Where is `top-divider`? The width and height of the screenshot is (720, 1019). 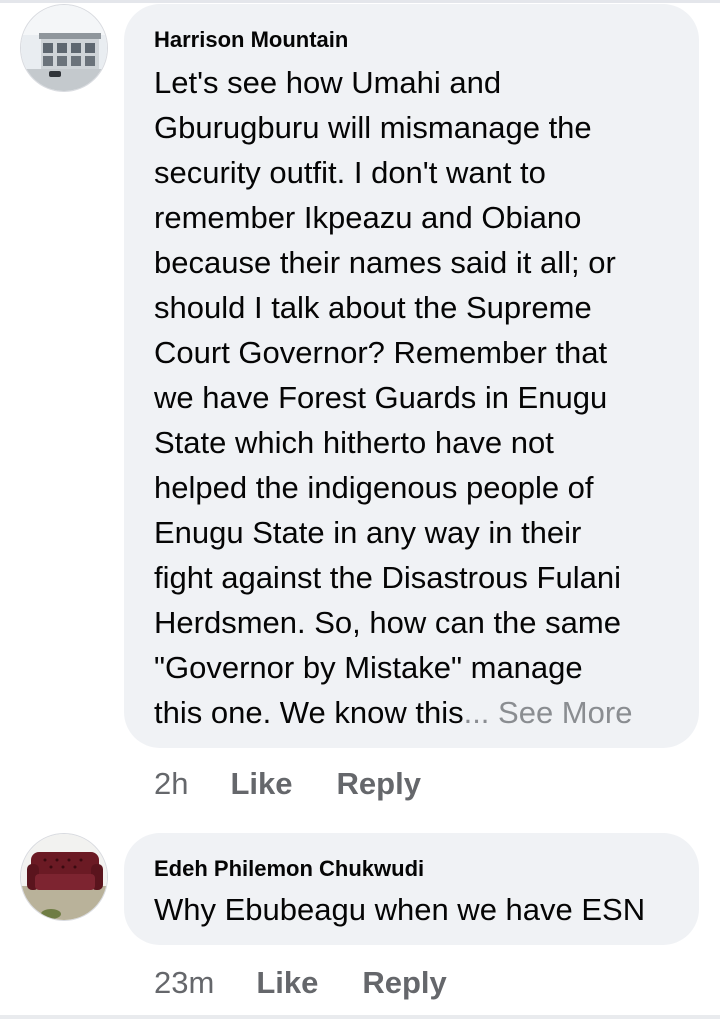
top-divider is located at coordinates (360, 1).